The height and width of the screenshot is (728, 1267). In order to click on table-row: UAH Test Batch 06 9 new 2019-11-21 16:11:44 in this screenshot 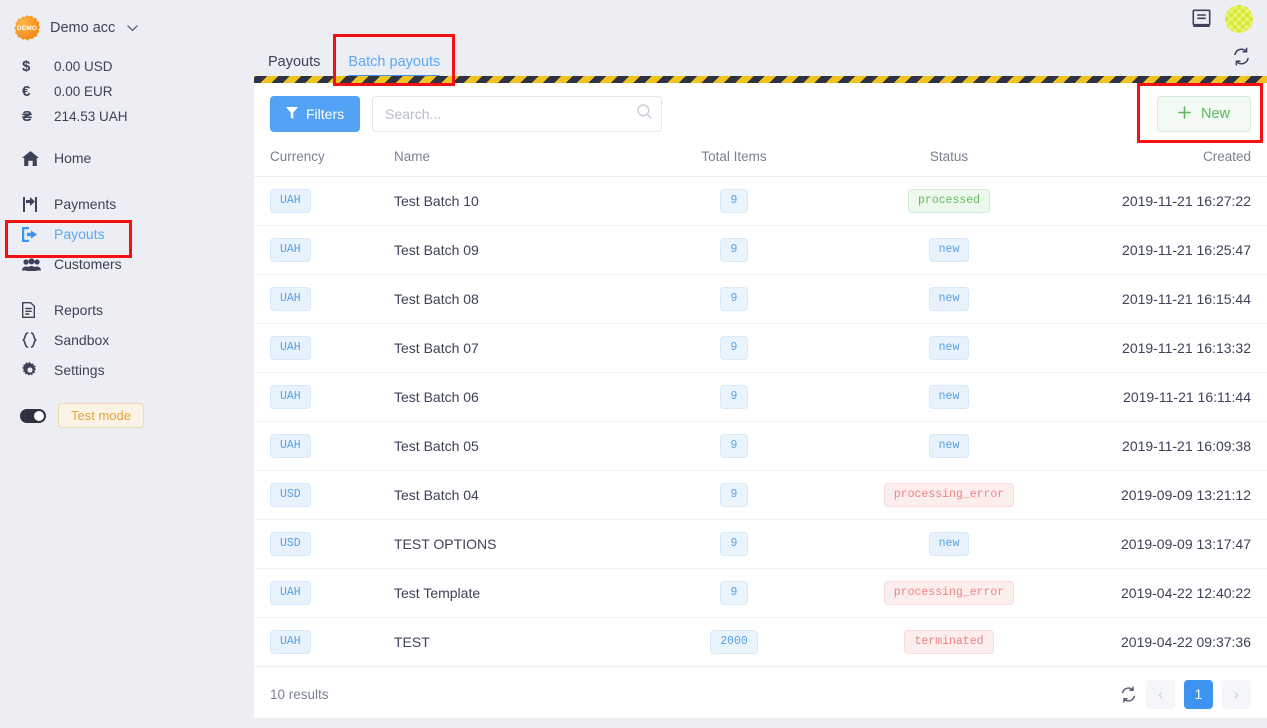, I will do `click(760, 397)`.